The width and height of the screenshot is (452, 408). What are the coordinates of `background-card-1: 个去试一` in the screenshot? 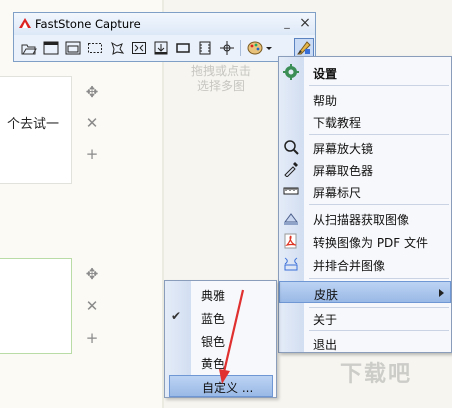 It's located at (36, 130).